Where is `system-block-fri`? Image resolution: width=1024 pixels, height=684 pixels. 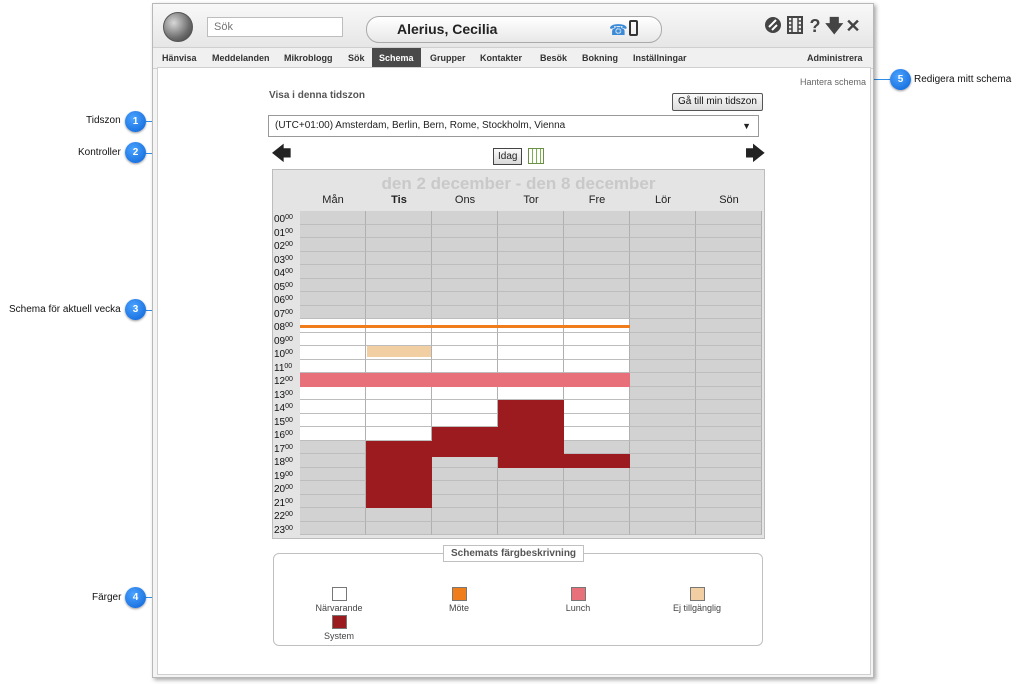
system-block-fri is located at coordinates (597, 461).